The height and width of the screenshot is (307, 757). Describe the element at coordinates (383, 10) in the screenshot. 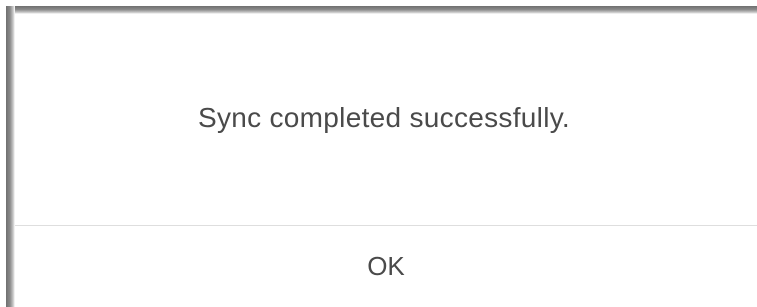

I see `window-shadow-top` at that location.